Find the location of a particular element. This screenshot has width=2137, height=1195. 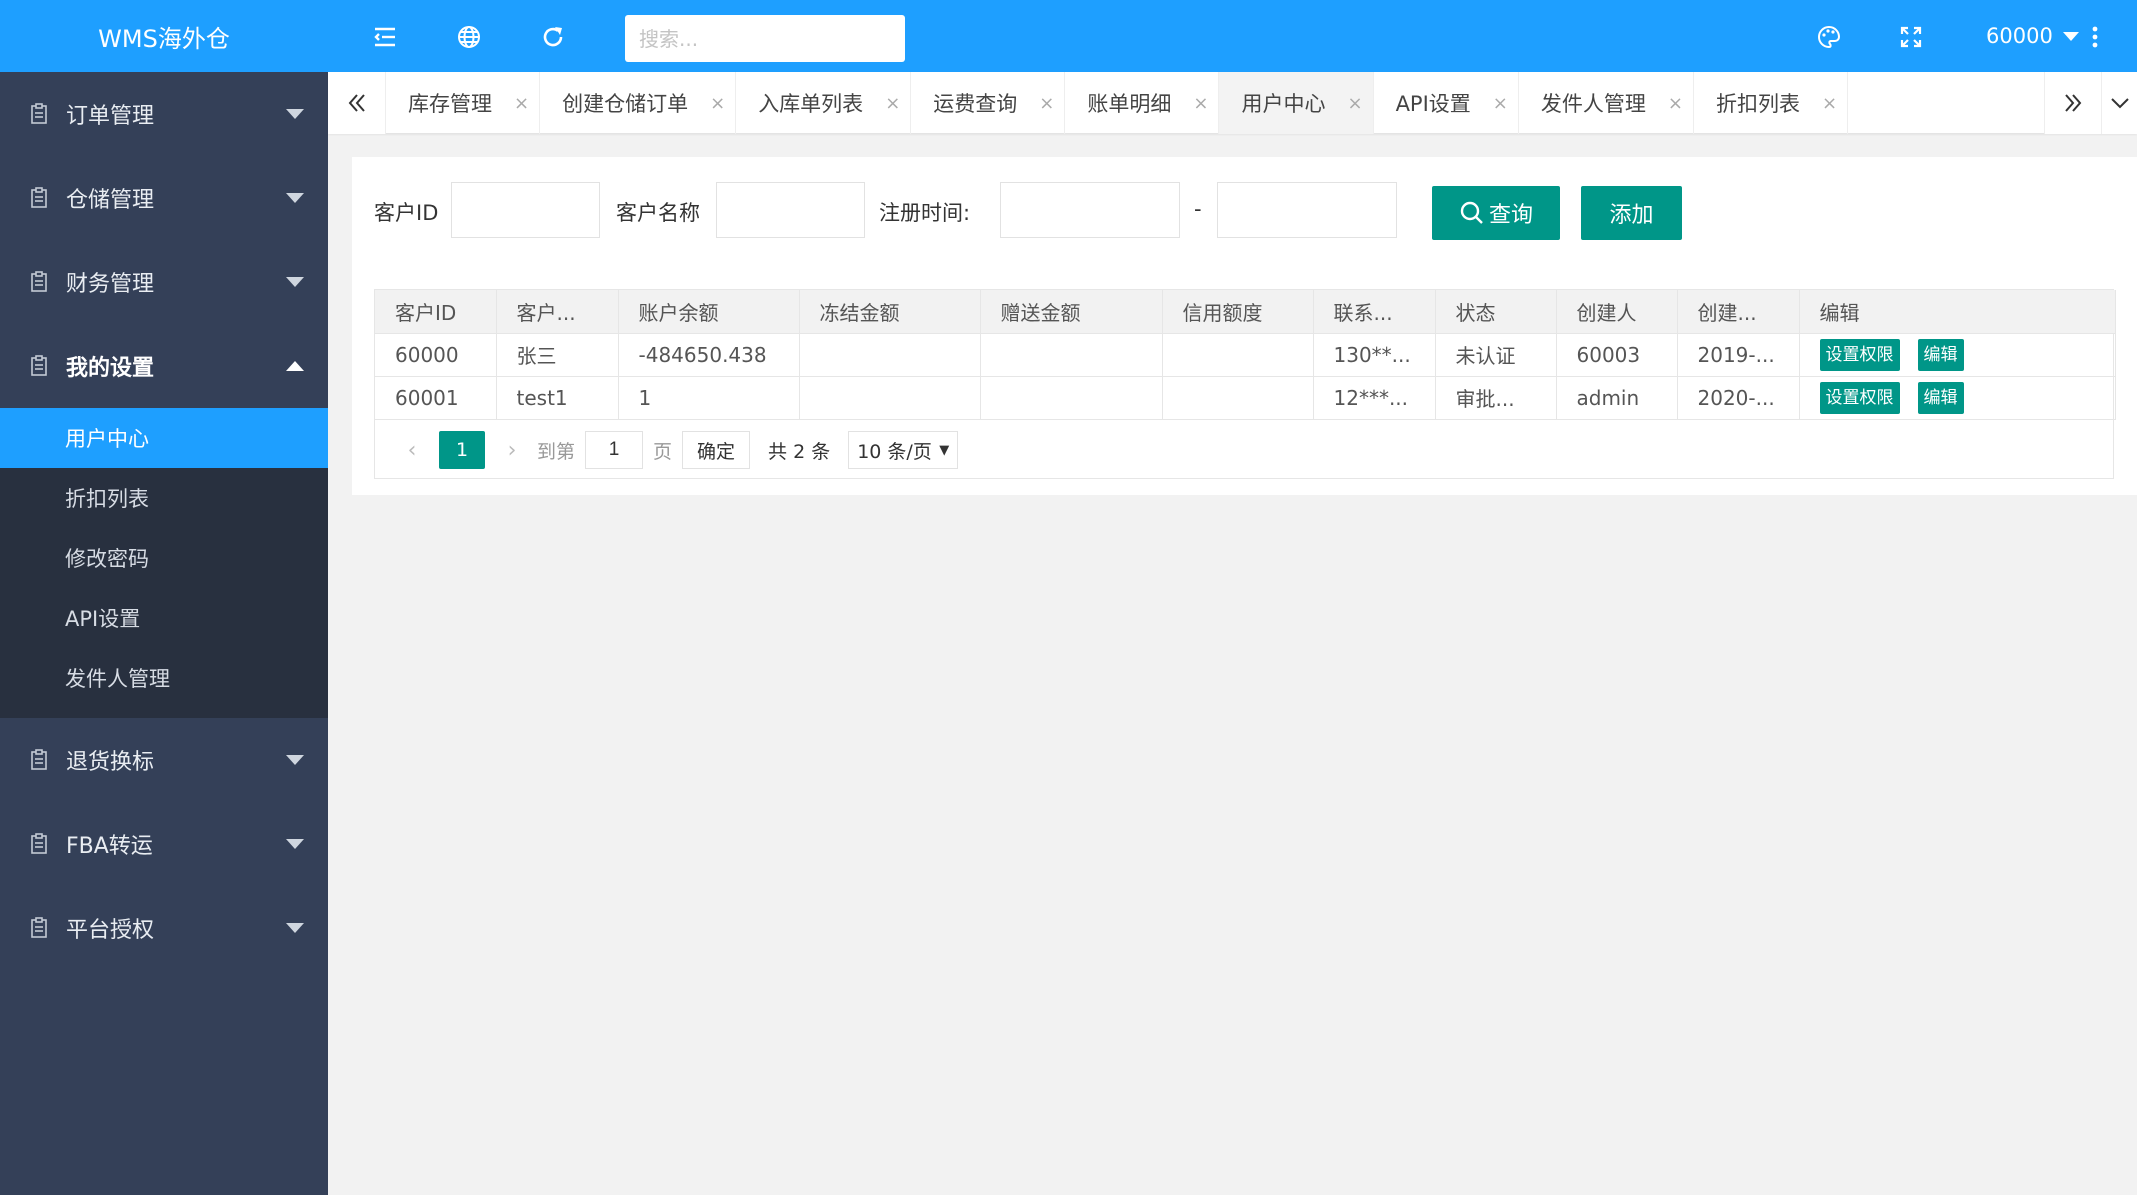

user-menu: 60000 is located at coordinates (2032, 36).